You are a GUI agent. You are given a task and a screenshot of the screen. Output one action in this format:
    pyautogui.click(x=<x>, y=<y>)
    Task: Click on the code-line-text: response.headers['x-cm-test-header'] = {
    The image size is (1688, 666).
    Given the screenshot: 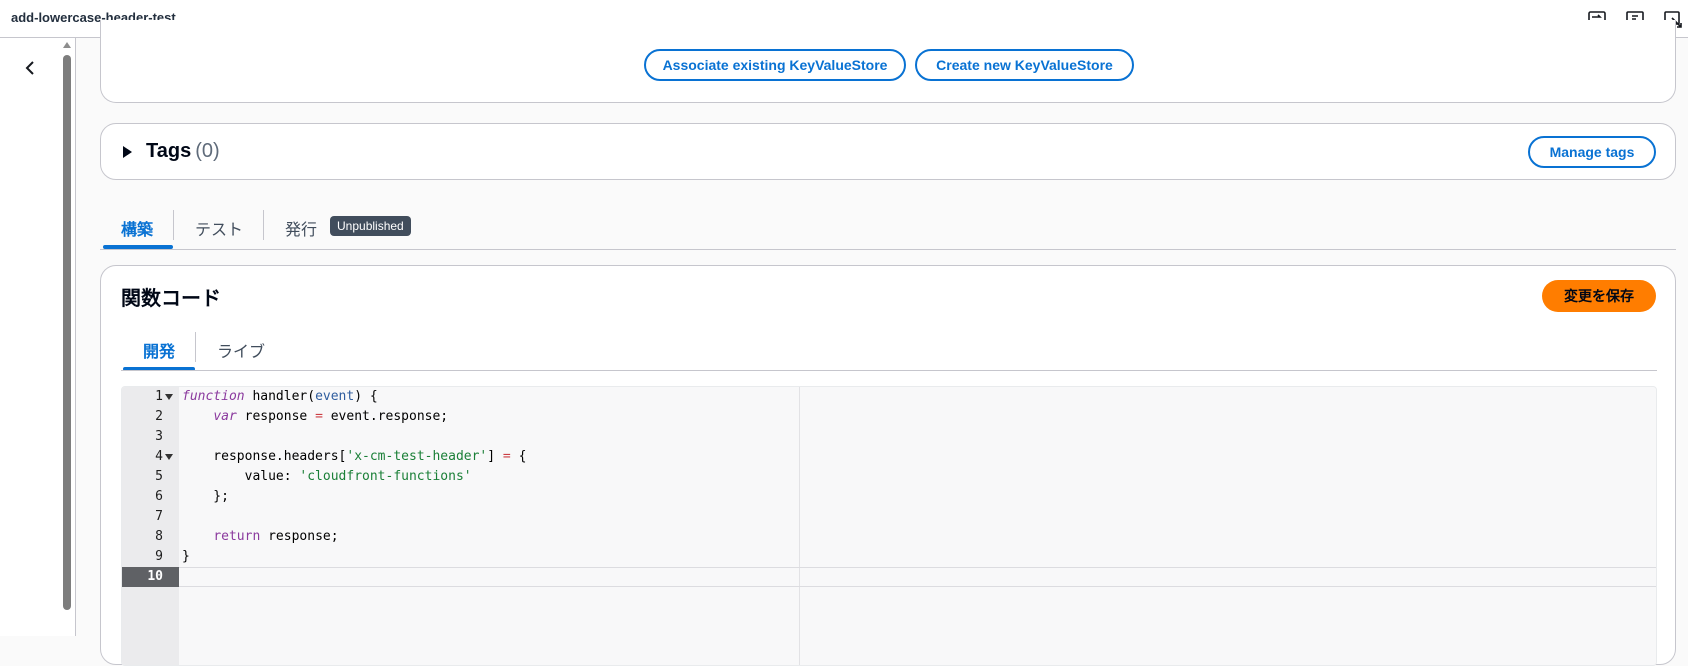 What is the action you would take?
    pyautogui.click(x=354, y=456)
    